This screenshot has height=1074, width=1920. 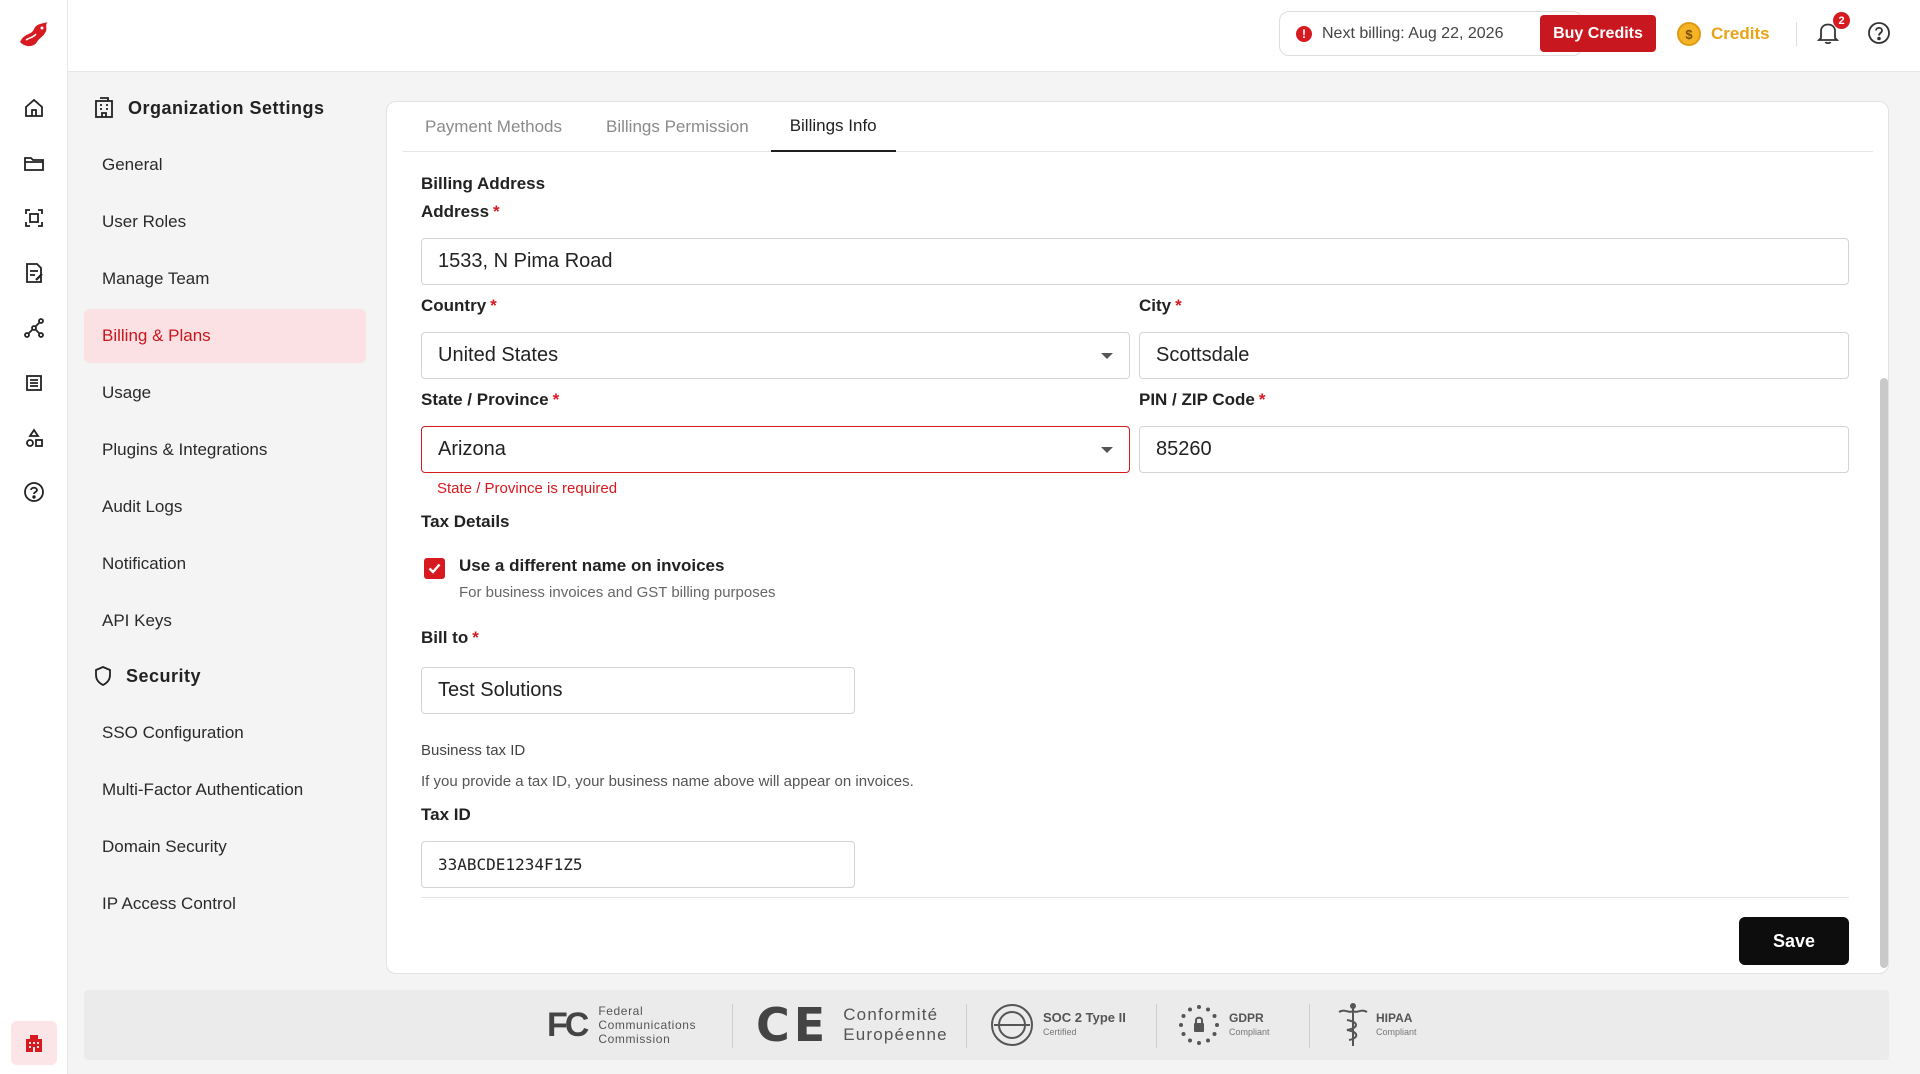 I want to click on brand-logo-icon, so click(x=34, y=35).